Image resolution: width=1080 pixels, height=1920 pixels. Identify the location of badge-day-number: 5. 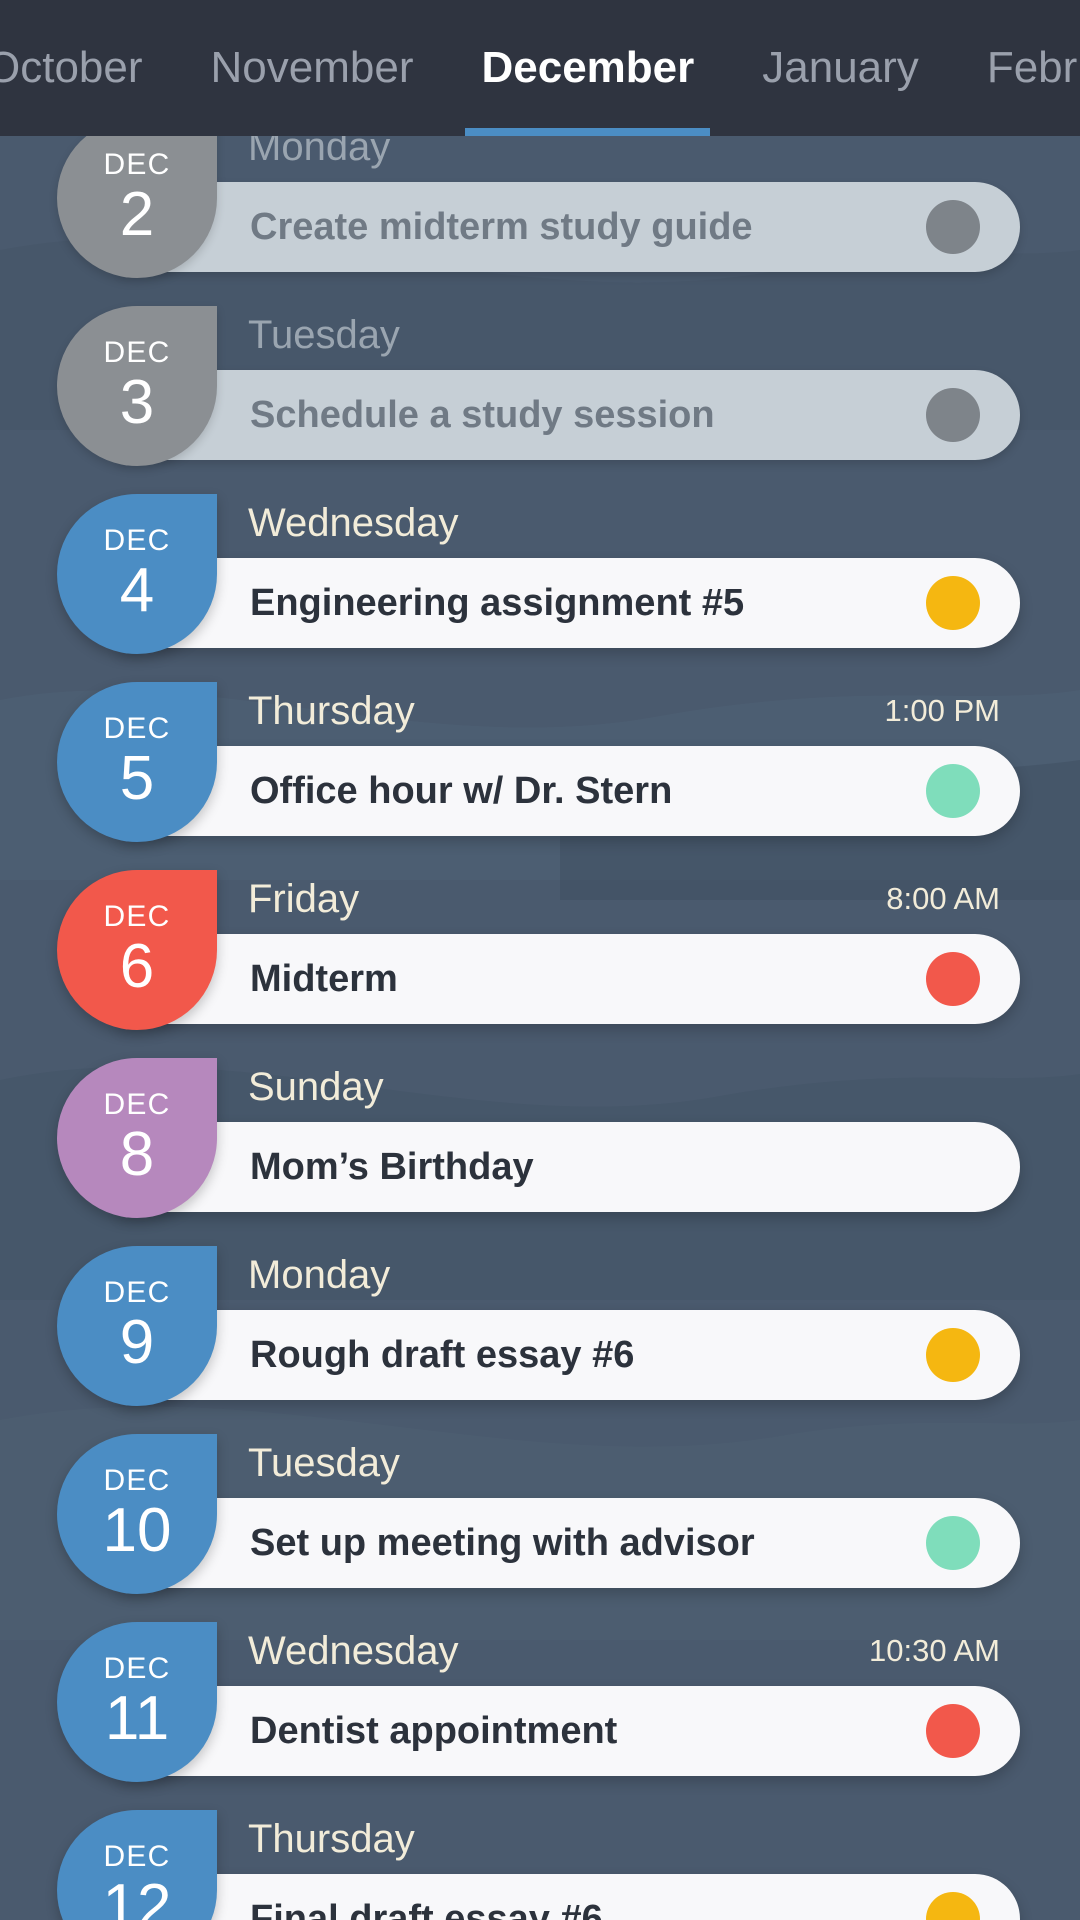
(137, 778).